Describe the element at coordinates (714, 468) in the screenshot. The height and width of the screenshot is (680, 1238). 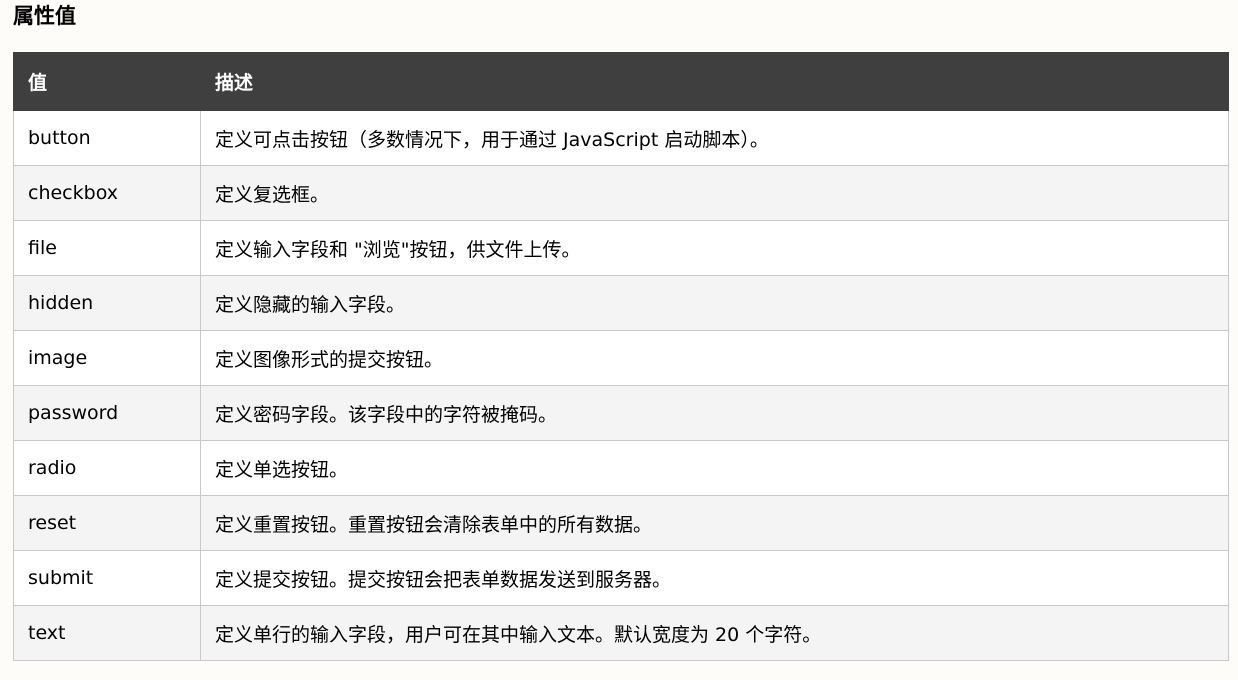
I see `cell-description: 定义单选按钮。` at that location.